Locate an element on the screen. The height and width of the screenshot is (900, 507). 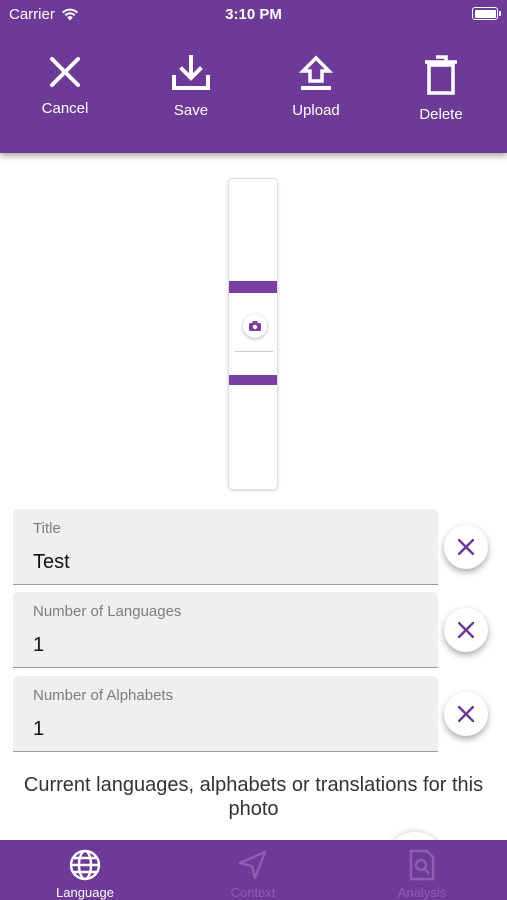
save-button: Save is located at coordinates (191, 87).